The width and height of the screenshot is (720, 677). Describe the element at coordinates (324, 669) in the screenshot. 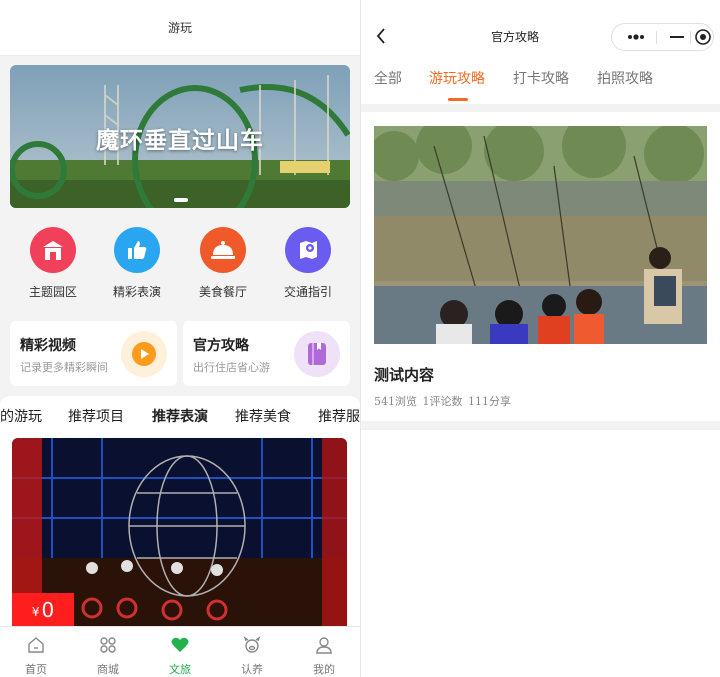

I see `tab-label: 我的` at that location.